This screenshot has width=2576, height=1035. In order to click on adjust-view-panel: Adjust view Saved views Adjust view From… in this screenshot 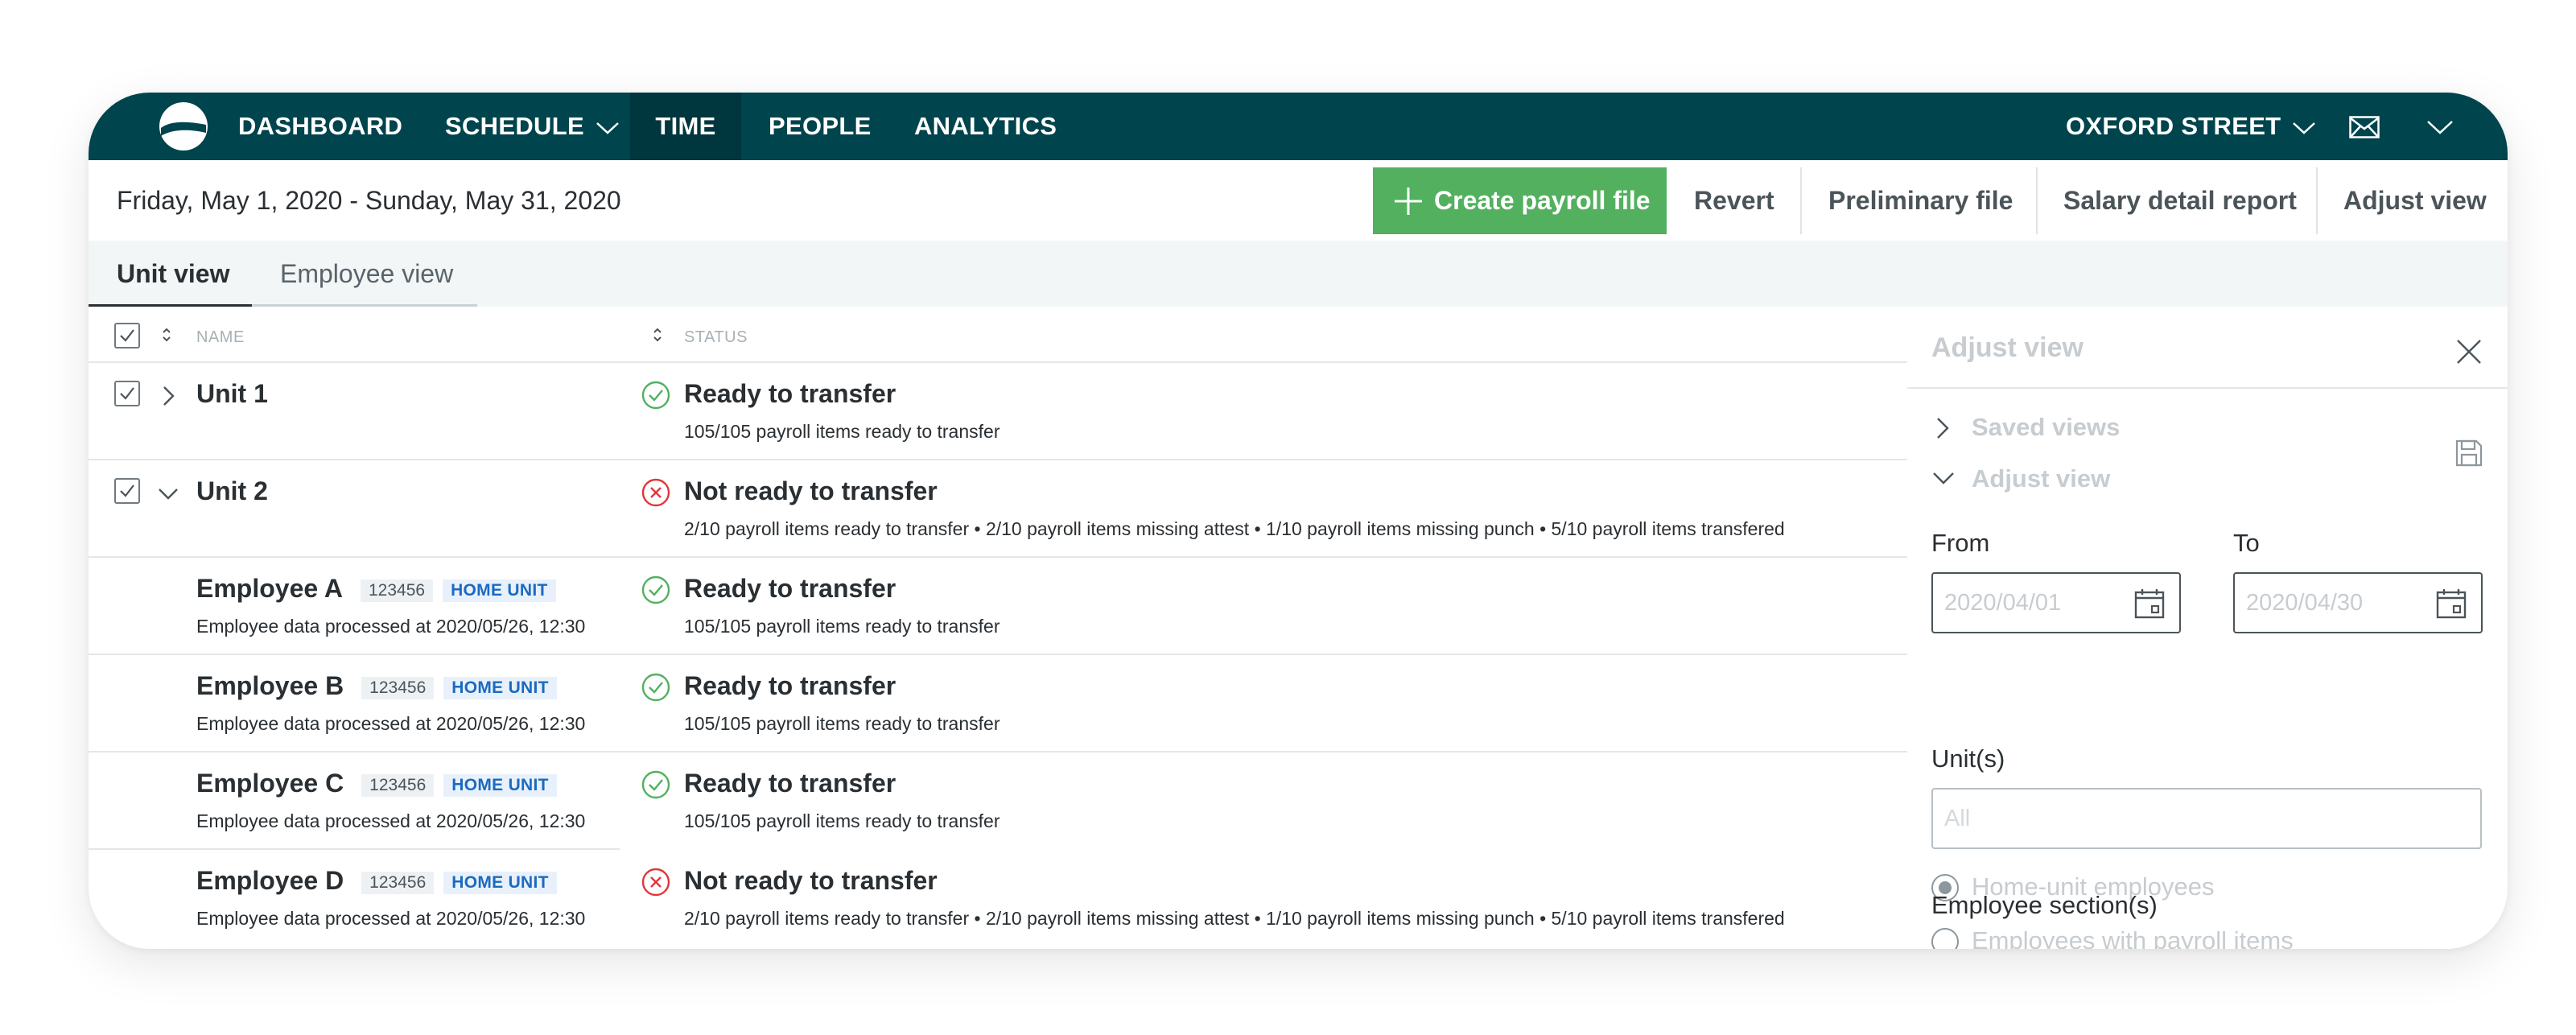, I will do `click(2207, 628)`.